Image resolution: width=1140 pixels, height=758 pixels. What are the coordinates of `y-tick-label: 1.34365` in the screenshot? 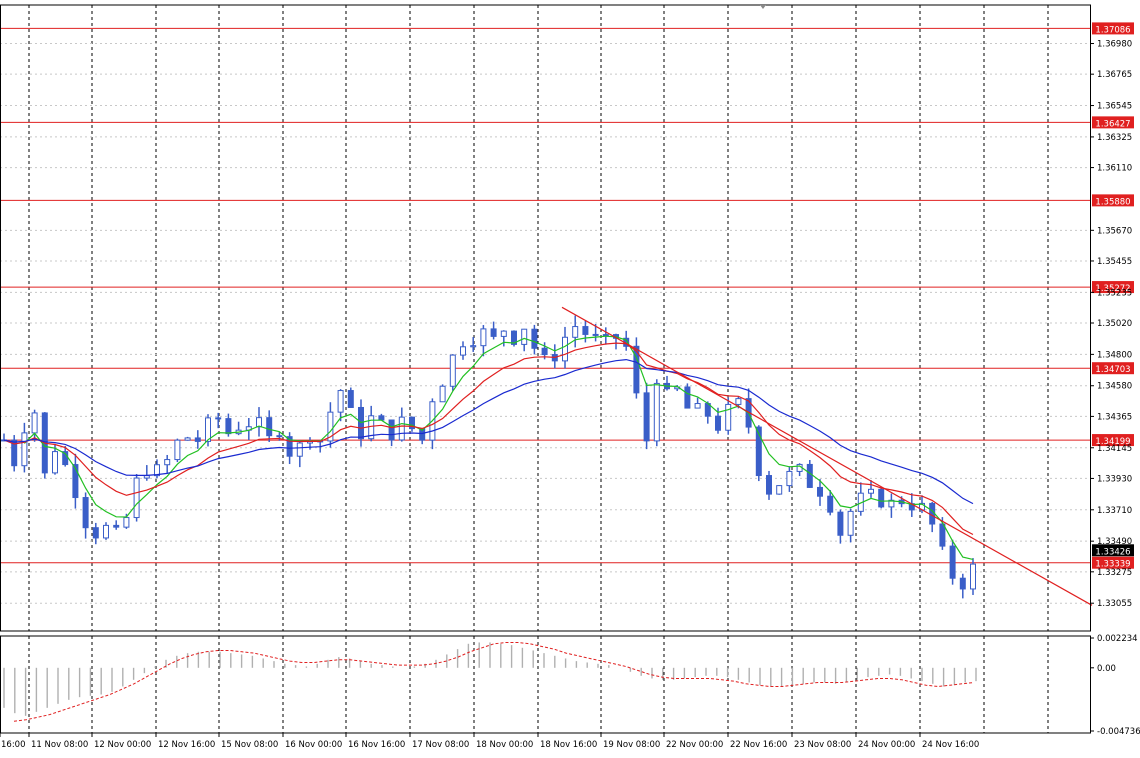 It's located at (1114, 417).